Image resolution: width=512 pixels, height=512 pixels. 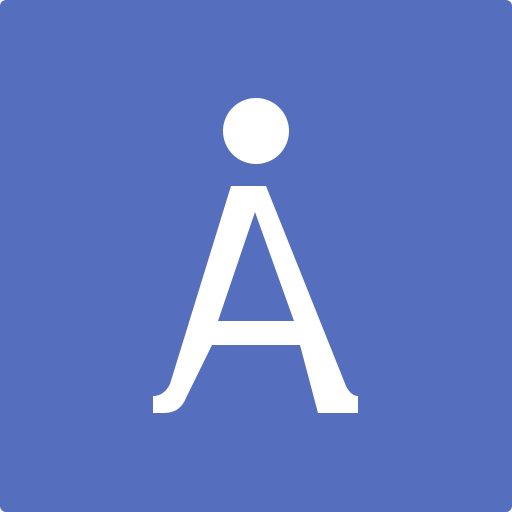 I want to click on dot-shape, so click(x=256, y=131).